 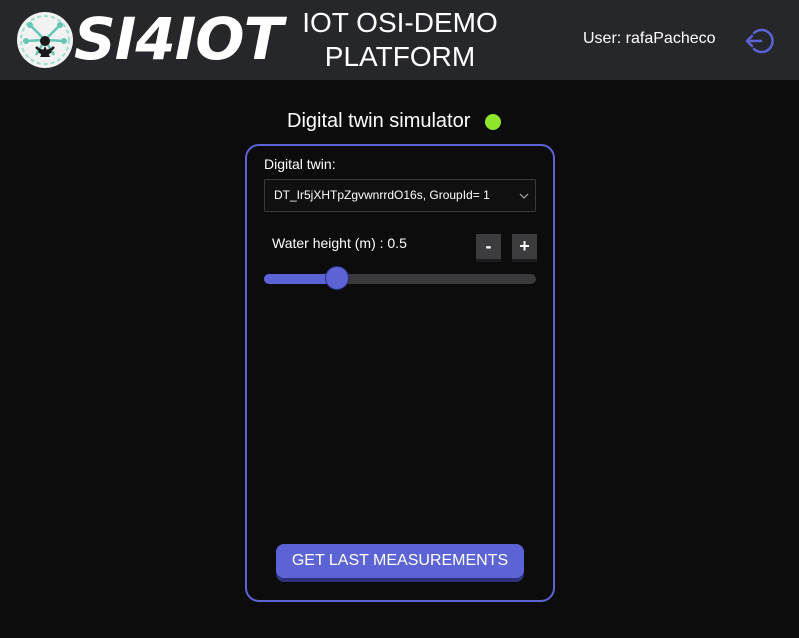 I want to click on logout-icon, so click(x=759, y=41).